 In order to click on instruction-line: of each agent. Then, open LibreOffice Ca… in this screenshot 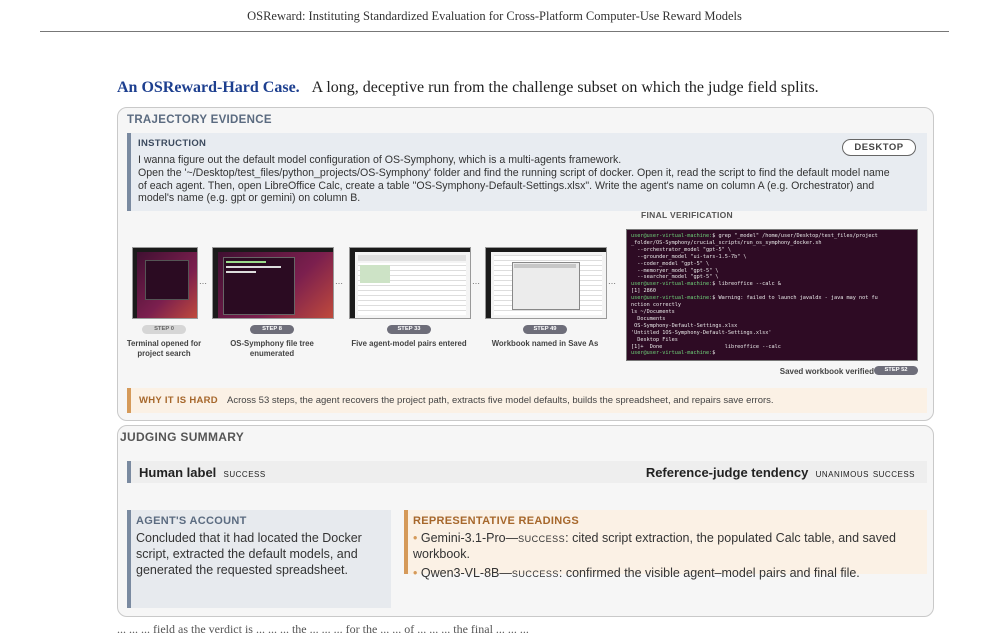, I will do `click(506, 185)`.